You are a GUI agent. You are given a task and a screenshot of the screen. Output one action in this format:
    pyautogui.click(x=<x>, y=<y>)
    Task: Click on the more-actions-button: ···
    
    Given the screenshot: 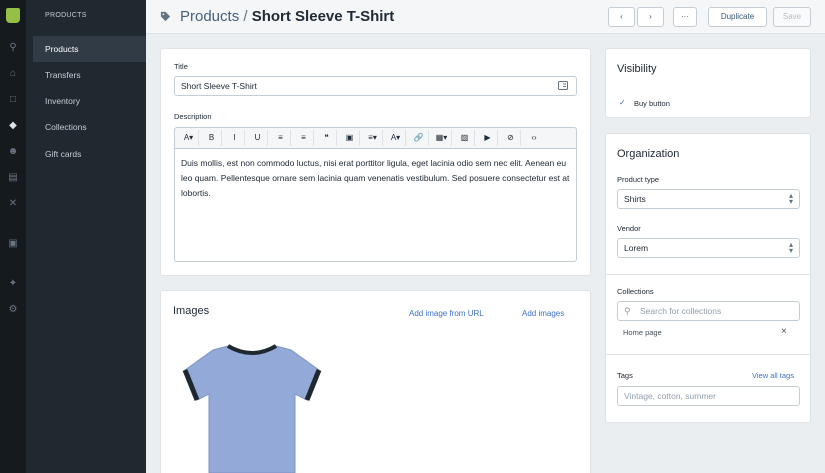 What is the action you would take?
    pyautogui.click(x=685, y=17)
    